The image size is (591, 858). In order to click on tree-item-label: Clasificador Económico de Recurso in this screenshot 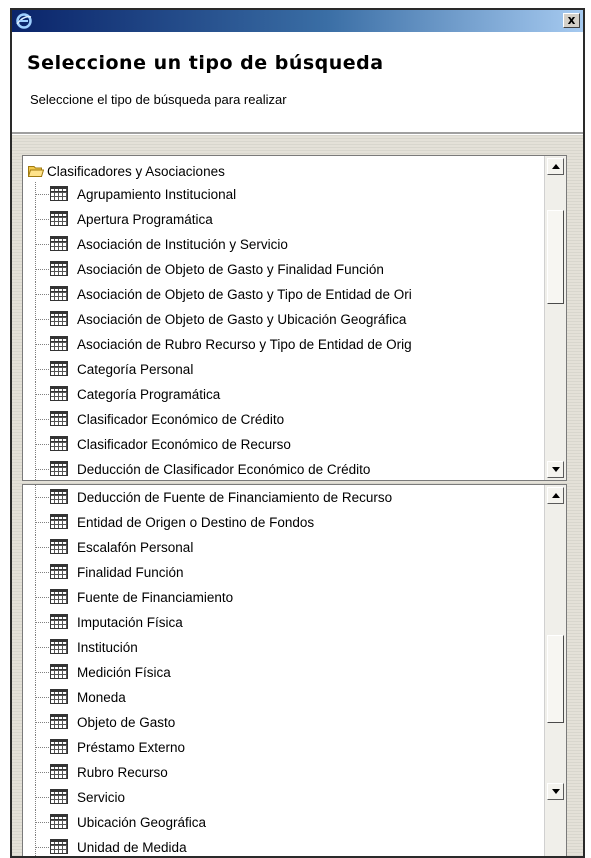, I will do `click(184, 444)`.